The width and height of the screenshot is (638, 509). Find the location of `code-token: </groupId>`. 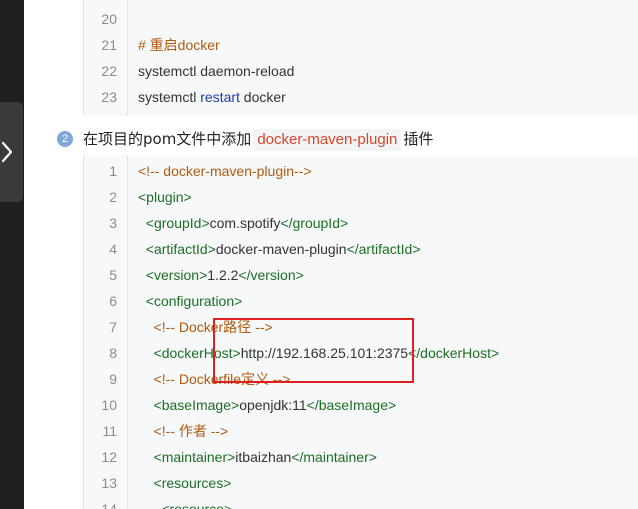

code-token: </groupId> is located at coordinates (314, 223).